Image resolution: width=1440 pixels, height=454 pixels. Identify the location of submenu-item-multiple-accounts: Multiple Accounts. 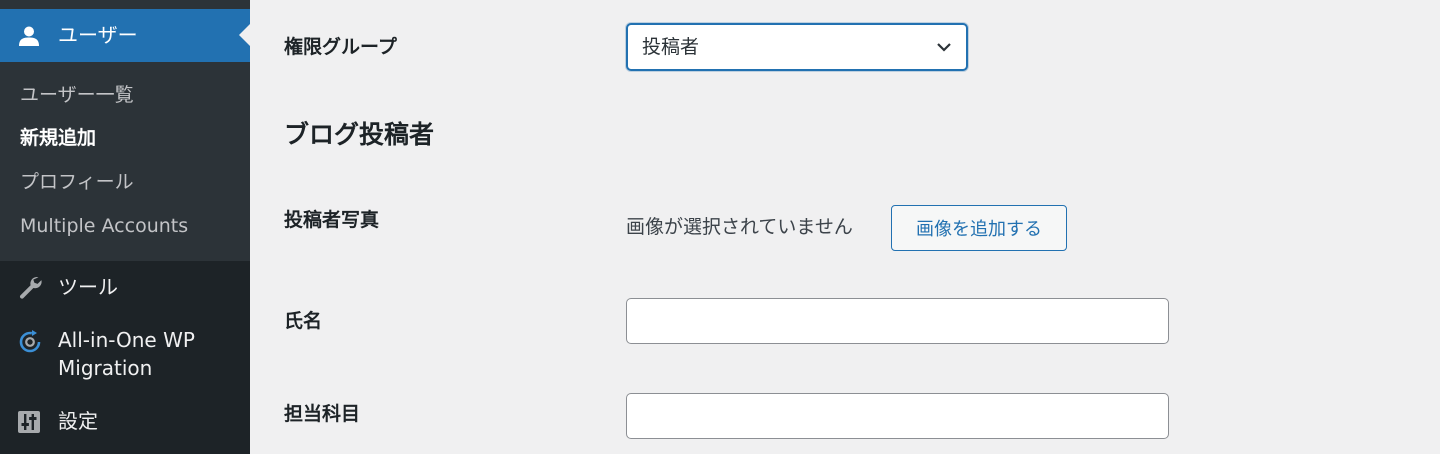
(104, 226).